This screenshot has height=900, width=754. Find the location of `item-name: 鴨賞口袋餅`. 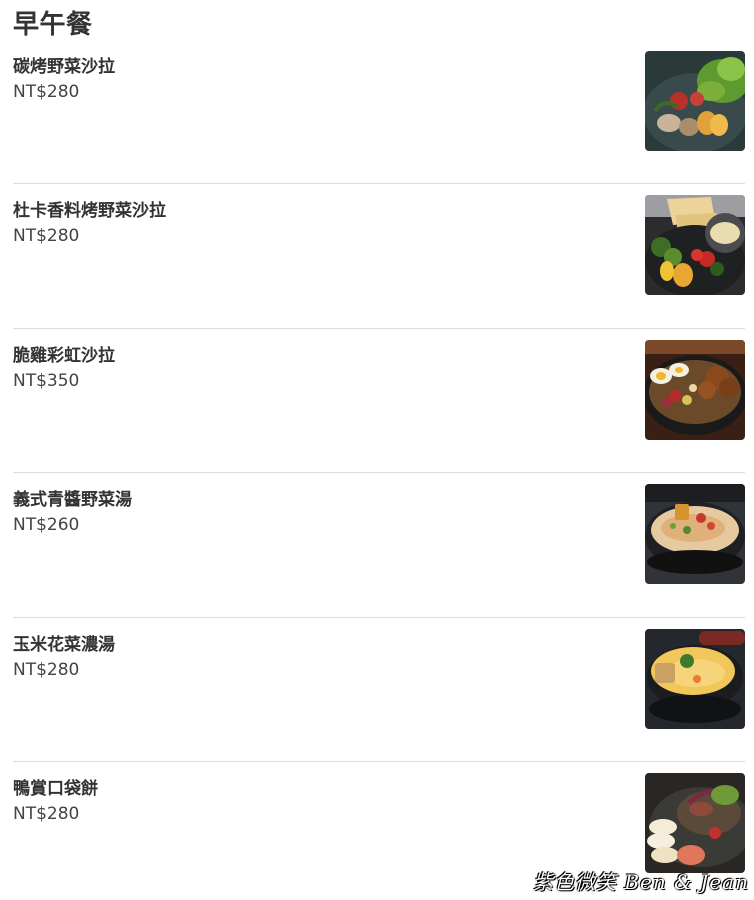

item-name: 鴨賞口袋餅 is located at coordinates (55, 788).